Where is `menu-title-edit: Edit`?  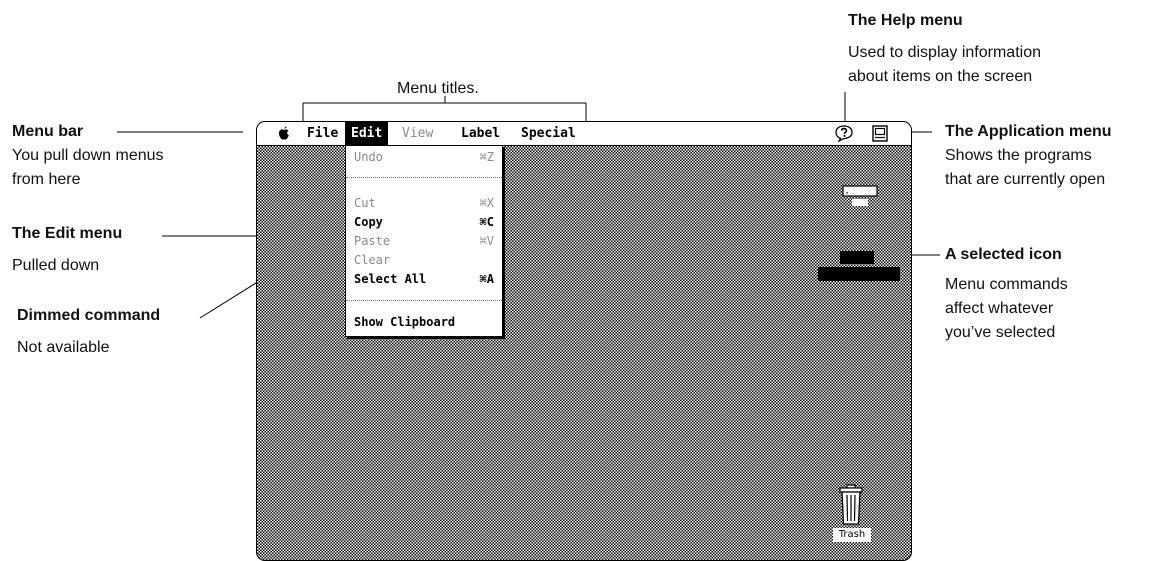 menu-title-edit: Edit is located at coordinates (367, 133).